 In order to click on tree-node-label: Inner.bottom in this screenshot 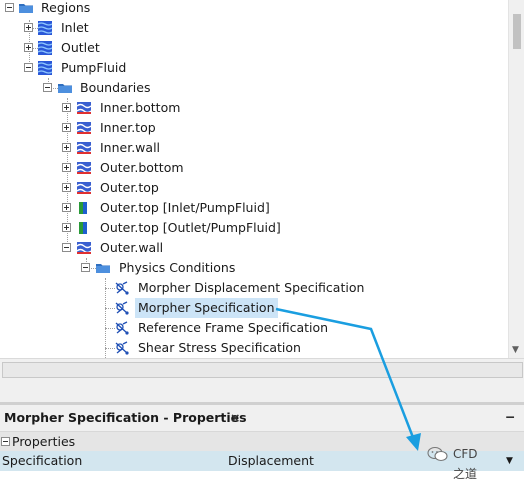, I will do `click(140, 107)`.